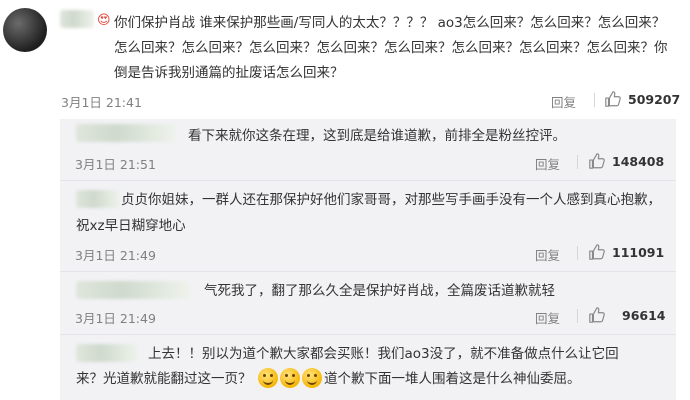  What do you see at coordinates (383, 354) in the screenshot?
I see `reply-text-line1: 上去！！别以为道个歉大家都会买账！我们ao3没了，就不准备做点什么让它回` at bounding box center [383, 354].